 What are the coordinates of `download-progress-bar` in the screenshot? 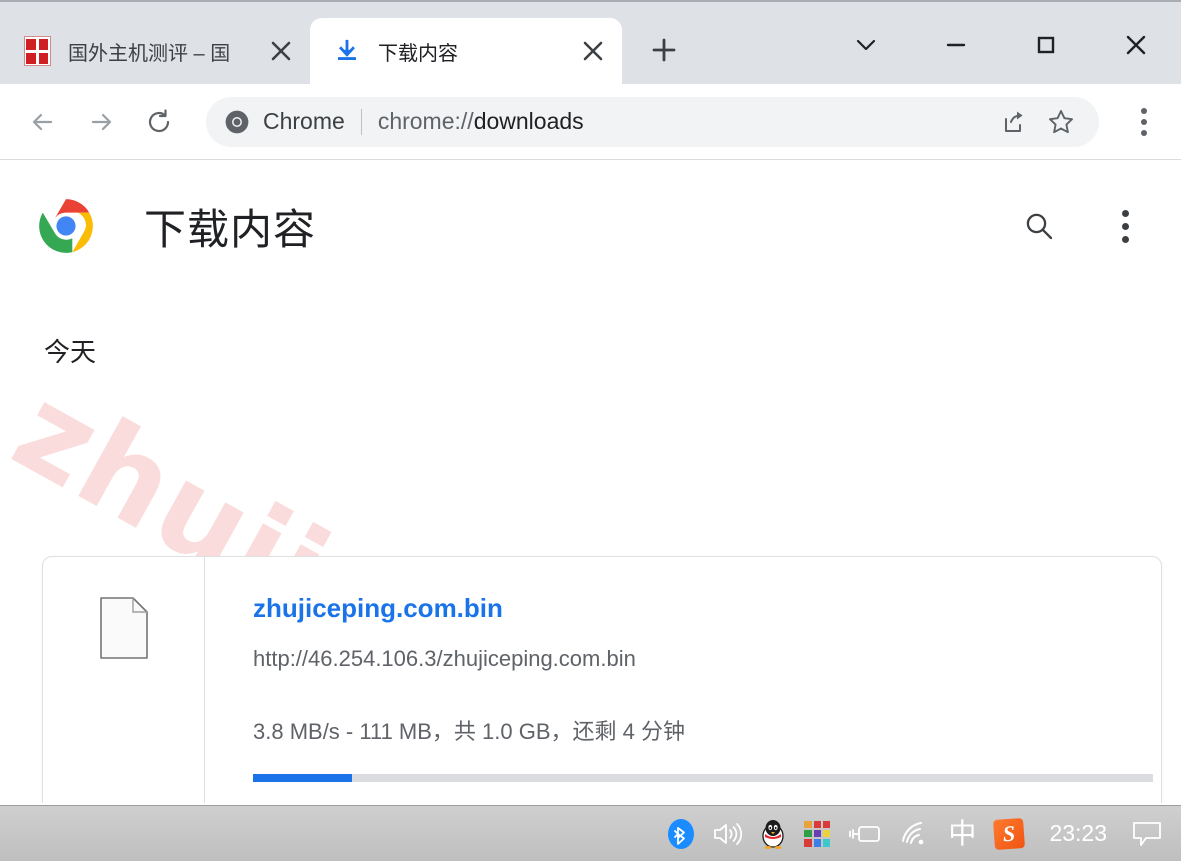 It's located at (703, 778).